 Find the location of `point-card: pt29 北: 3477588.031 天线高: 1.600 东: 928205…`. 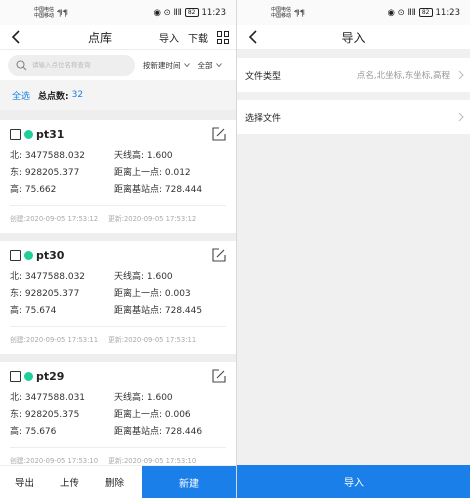

point-card: pt29 北: 3477588.031 天线高: 1.600 东: 928205… is located at coordinates (118, 418).